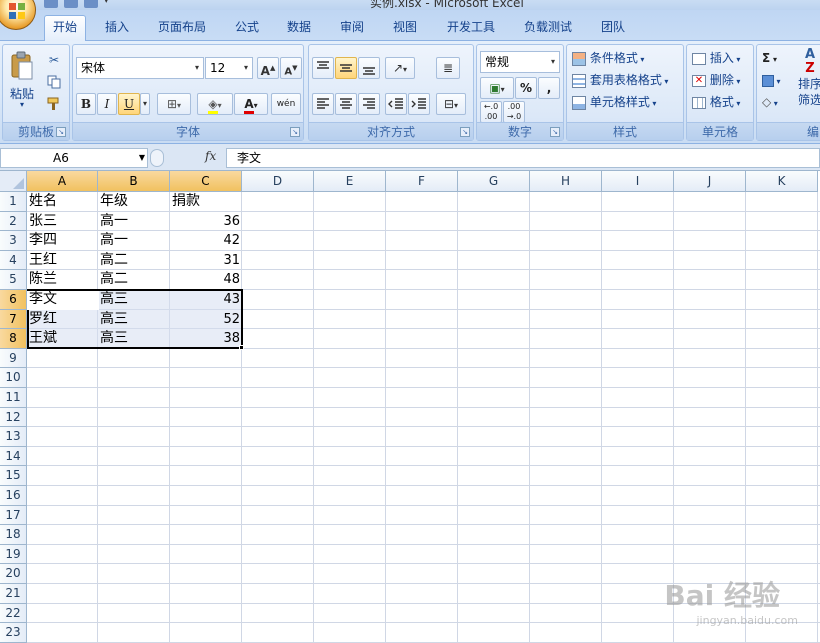  What do you see at coordinates (13, 241) in the screenshot?
I see `row-header-3: 3` at bounding box center [13, 241].